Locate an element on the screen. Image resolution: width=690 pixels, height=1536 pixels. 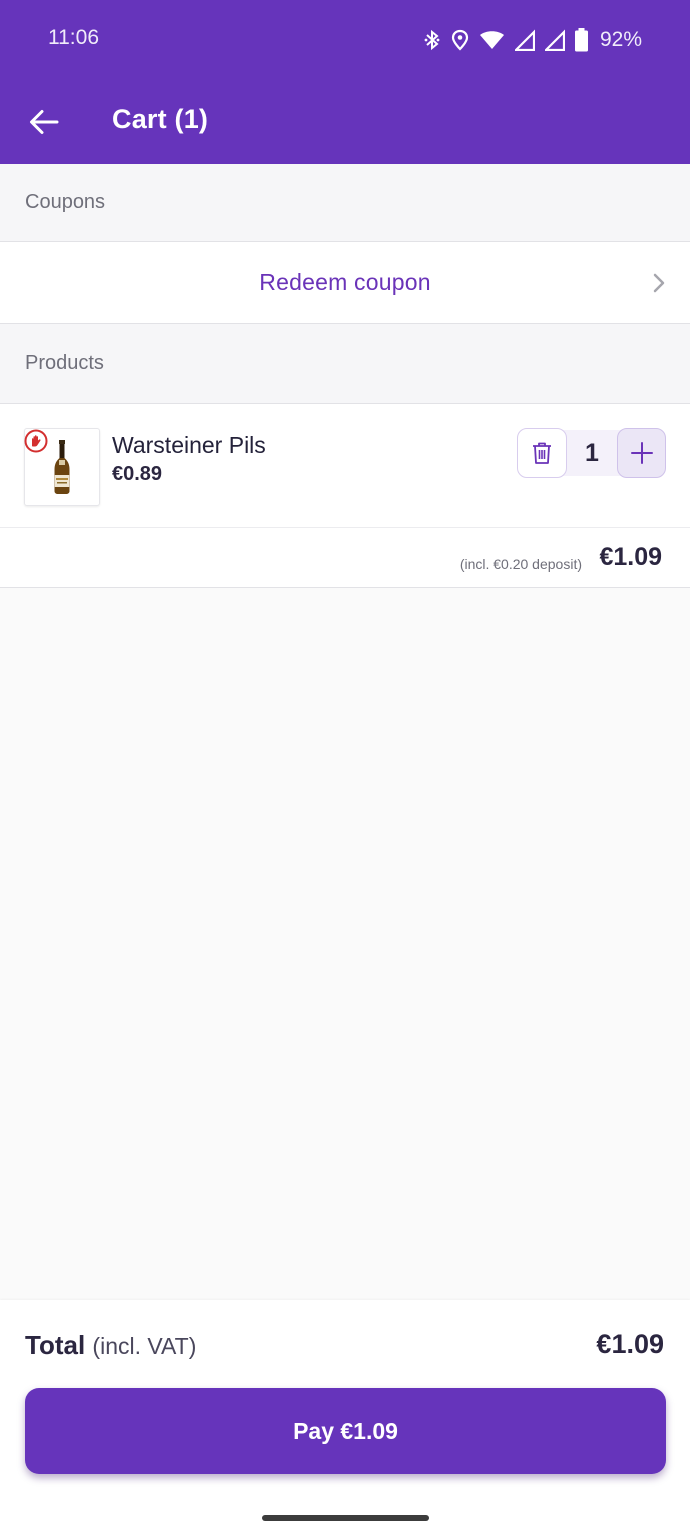
pay-button-label: Pay €1.09 is located at coordinates (345, 1430).